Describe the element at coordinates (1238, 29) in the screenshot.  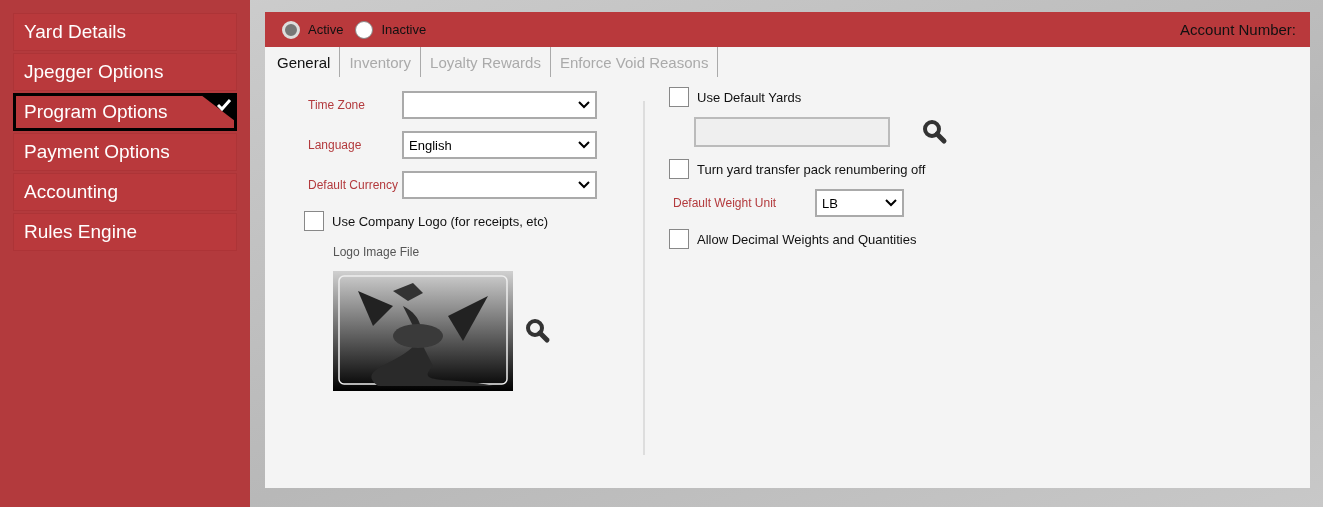
I see `account-number-label: Account Number:` at that location.